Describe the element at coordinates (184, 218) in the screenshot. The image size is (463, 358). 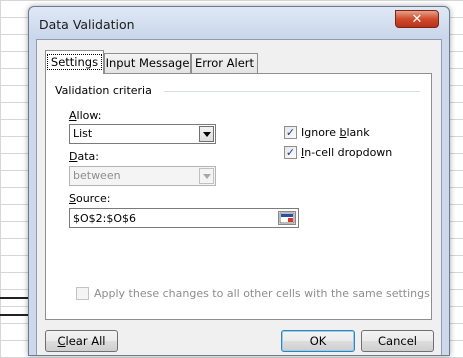
I see `source-input: $O$2:$O$6` at that location.